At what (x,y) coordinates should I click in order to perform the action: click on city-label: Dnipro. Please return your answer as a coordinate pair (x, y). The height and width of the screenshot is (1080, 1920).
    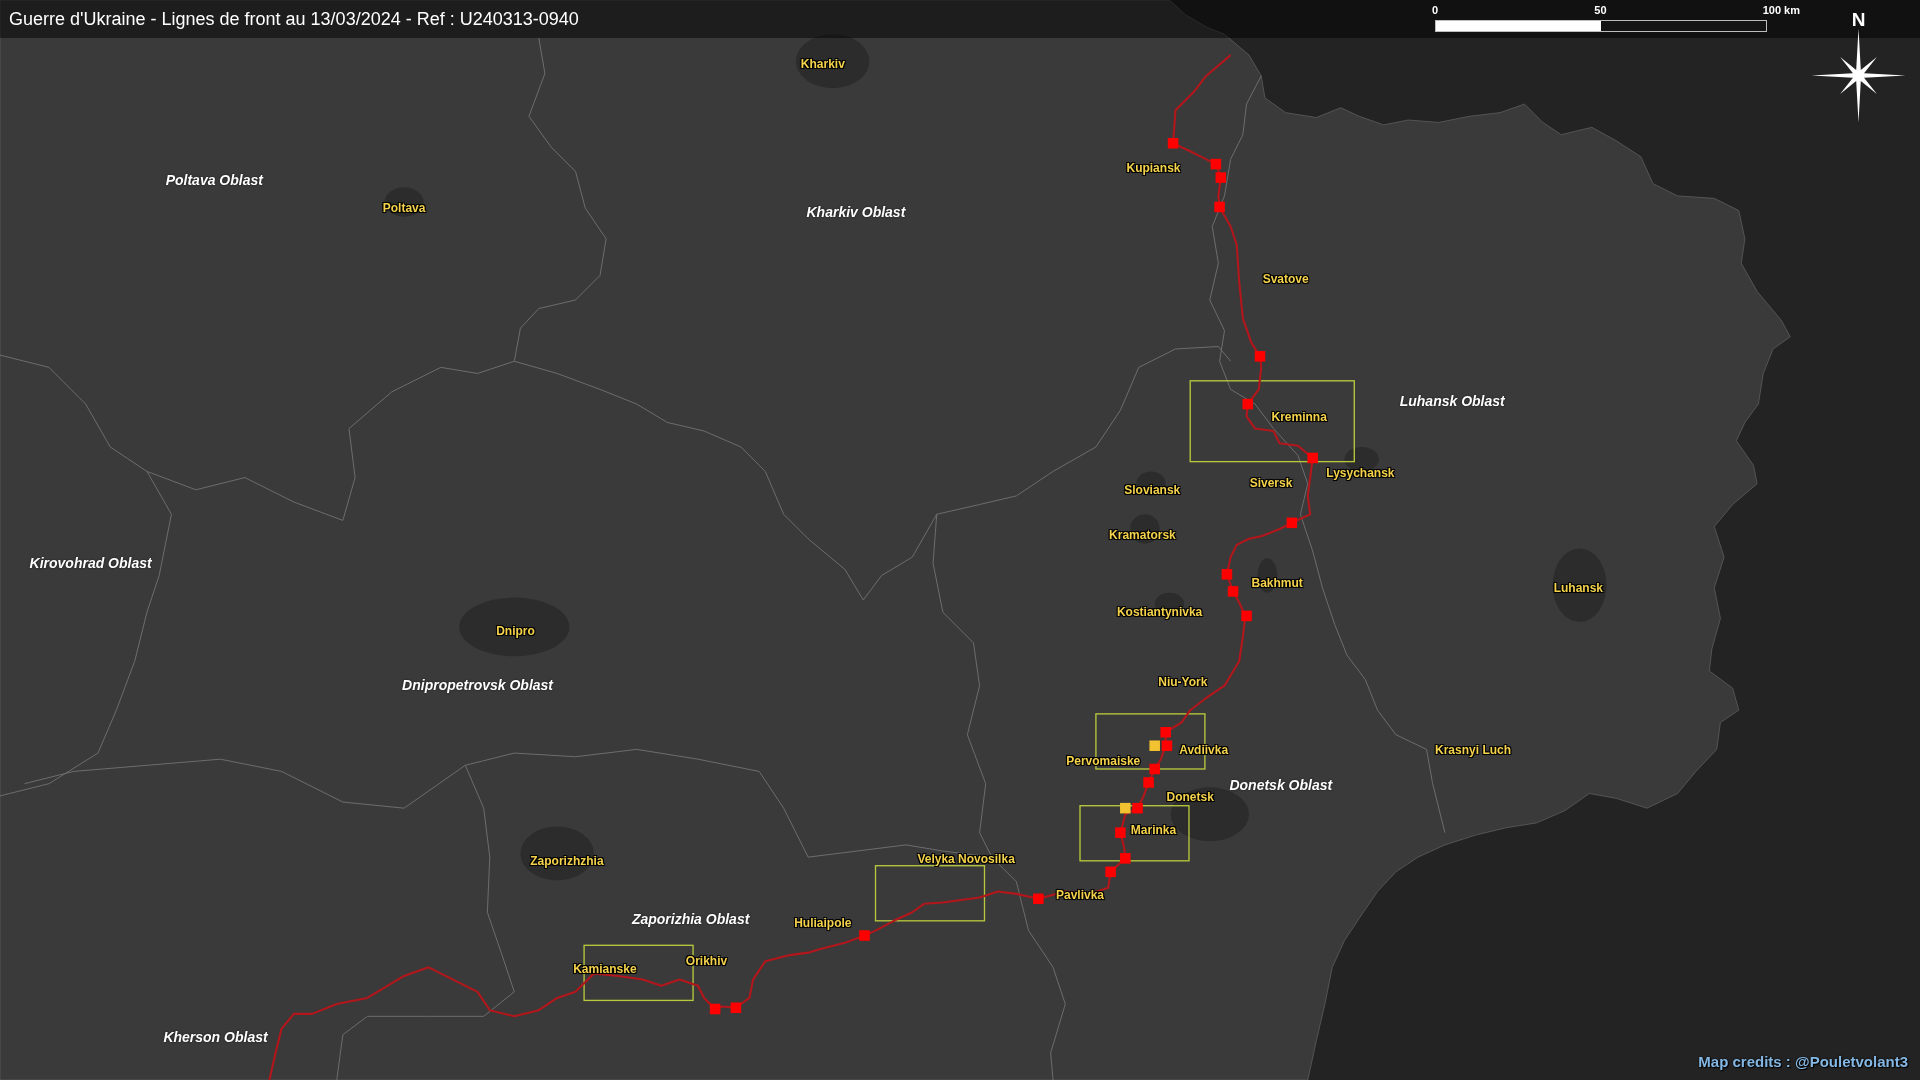
    Looking at the image, I should click on (515, 632).